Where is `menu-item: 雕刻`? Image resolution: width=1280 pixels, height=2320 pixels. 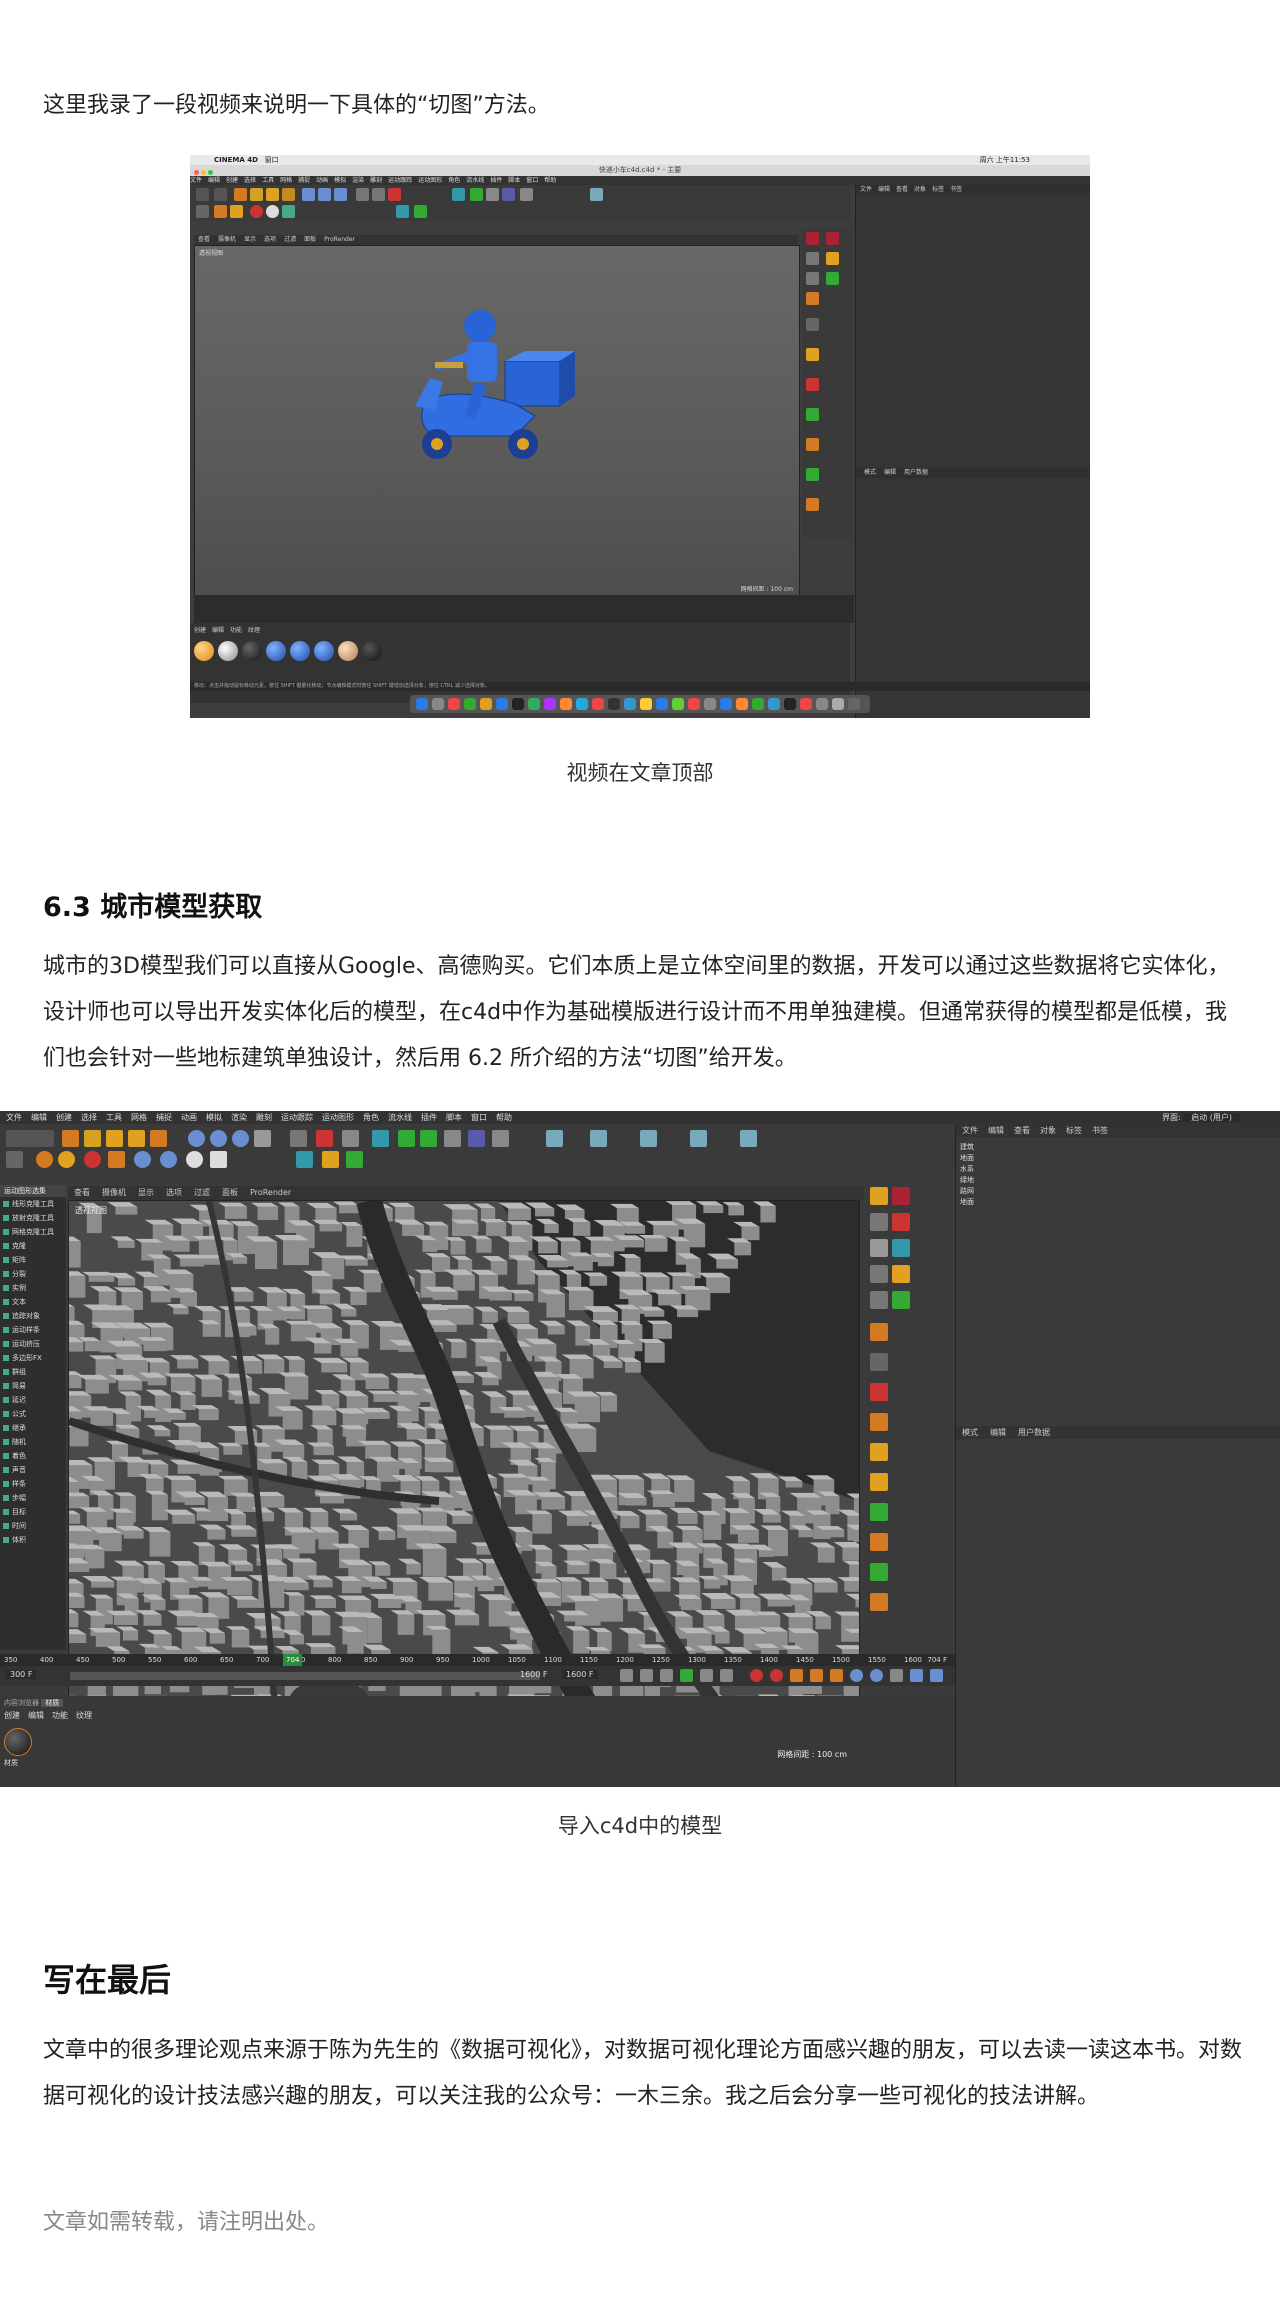
menu-item: 雕刻 is located at coordinates (376, 180).